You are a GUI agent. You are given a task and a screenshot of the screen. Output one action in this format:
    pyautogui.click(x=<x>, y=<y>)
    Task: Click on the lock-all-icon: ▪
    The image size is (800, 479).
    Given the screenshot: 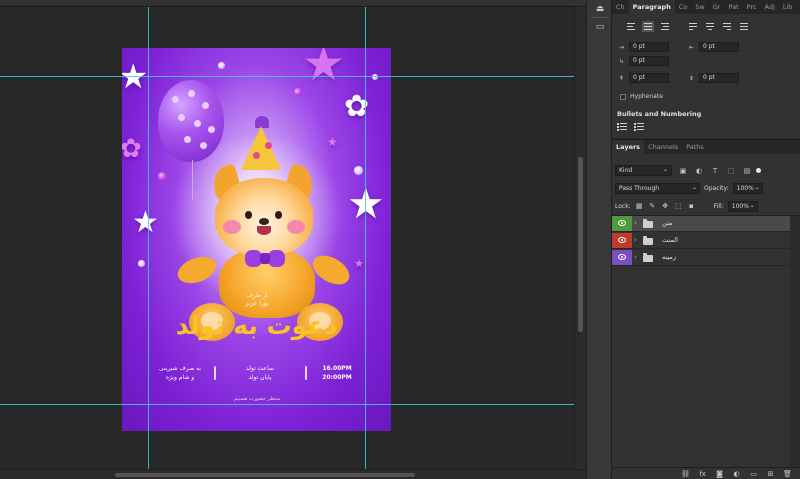 What is the action you would take?
    pyautogui.click(x=691, y=206)
    